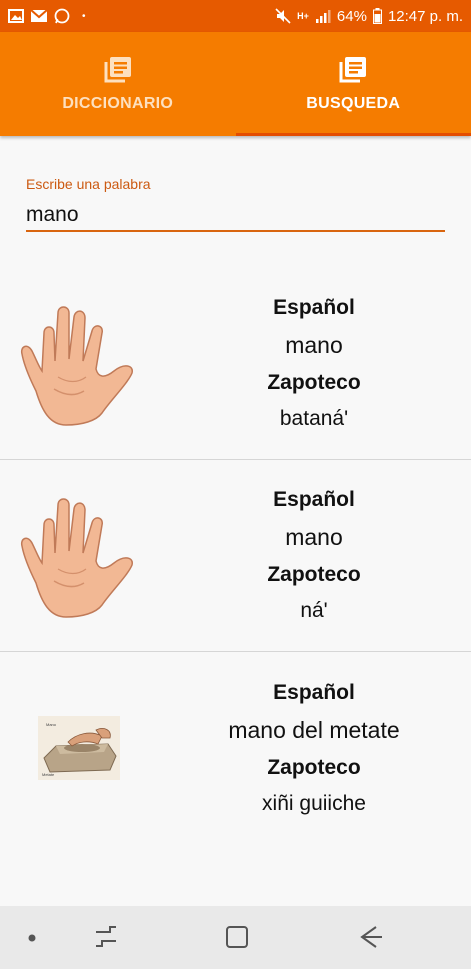  Describe the element at coordinates (32, 938) in the screenshot. I see `dot-icon` at that location.